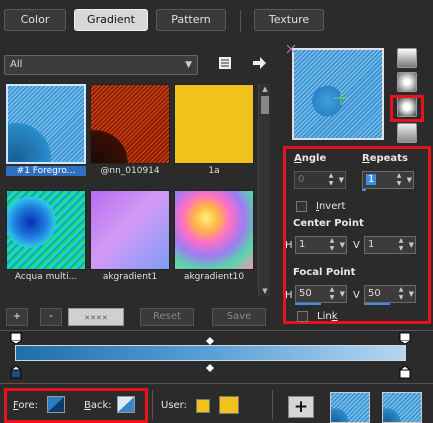 This screenshot has width=433, height=423. Describe the element at coordinates (331, 206) in the screenshot. I see `invert-label: Invert` at that location.